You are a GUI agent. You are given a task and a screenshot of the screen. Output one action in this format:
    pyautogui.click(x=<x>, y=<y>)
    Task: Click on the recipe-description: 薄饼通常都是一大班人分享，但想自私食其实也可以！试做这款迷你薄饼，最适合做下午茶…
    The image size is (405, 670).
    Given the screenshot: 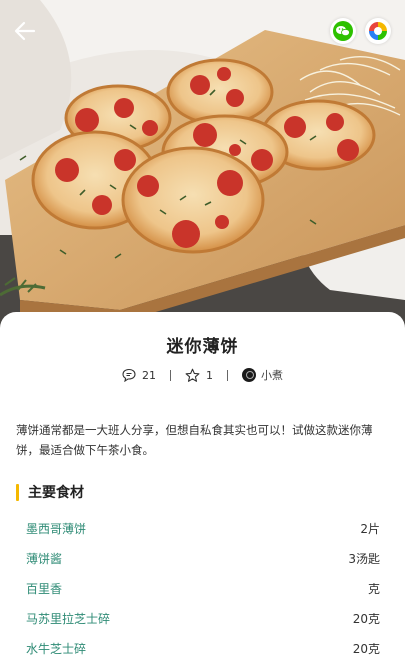 What is the action you would take?
    pyautogui.click(x=194, y=440)
    